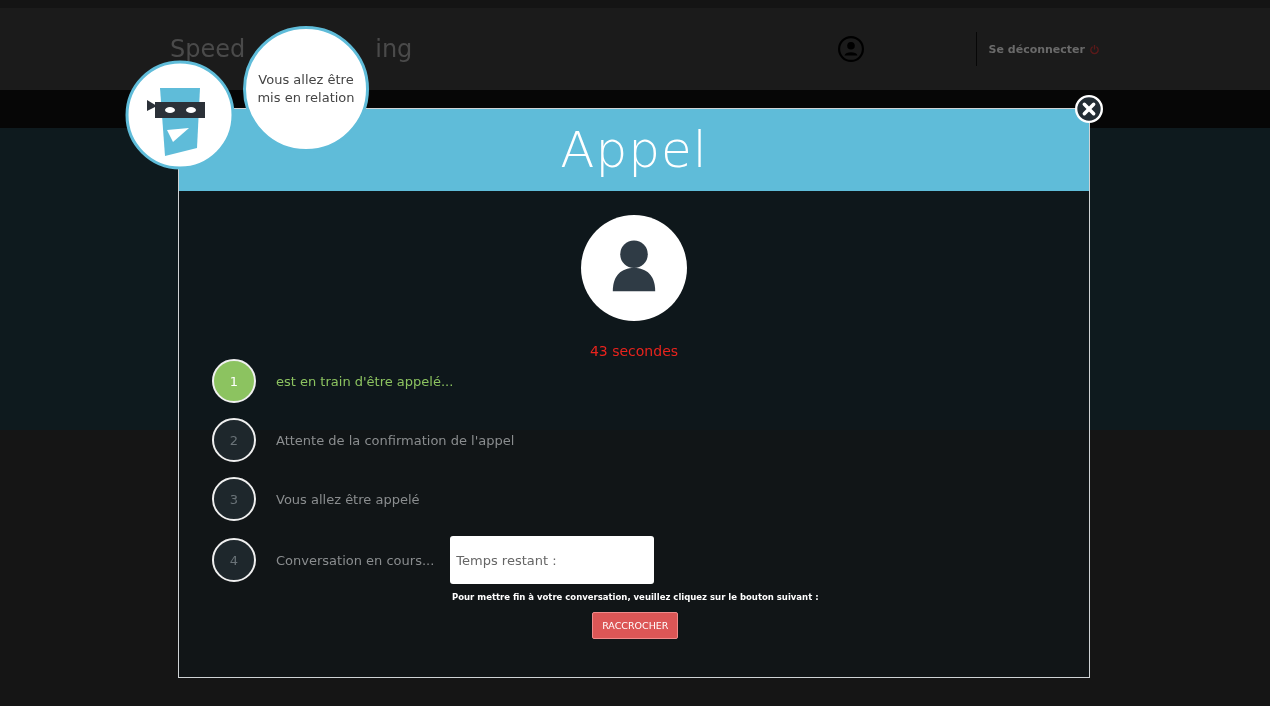 This screenshot has height=706, width=1270. What do you see at coordinates (635, 625) in the screenshot?
I see `hangup-button: RACCROCHER` at bounding box center [635, 625].